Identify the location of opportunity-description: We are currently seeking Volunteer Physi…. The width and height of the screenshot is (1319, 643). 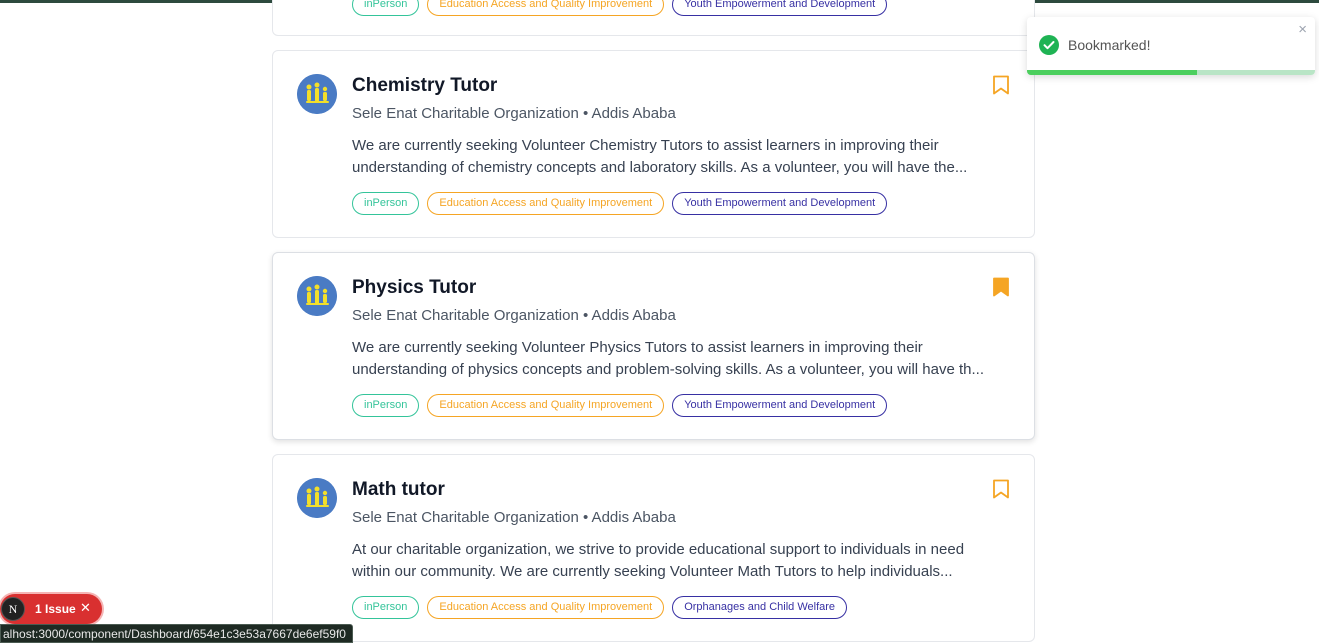
(682, 359).